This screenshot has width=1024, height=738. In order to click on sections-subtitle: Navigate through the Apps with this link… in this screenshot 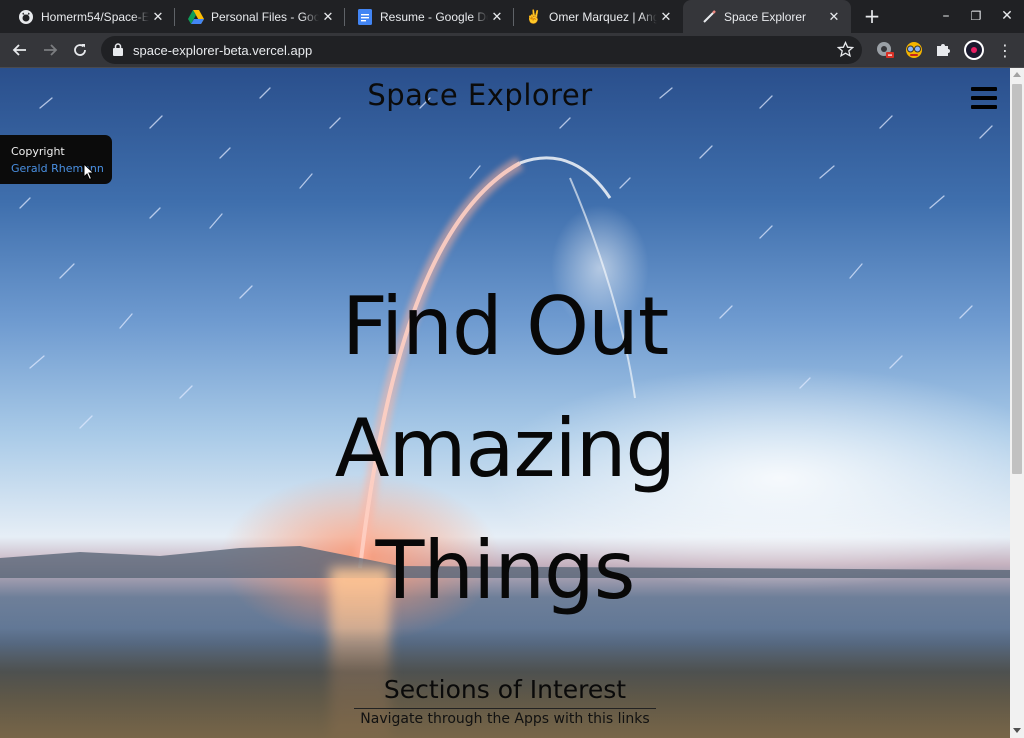, I will do `click(505, 719)`.